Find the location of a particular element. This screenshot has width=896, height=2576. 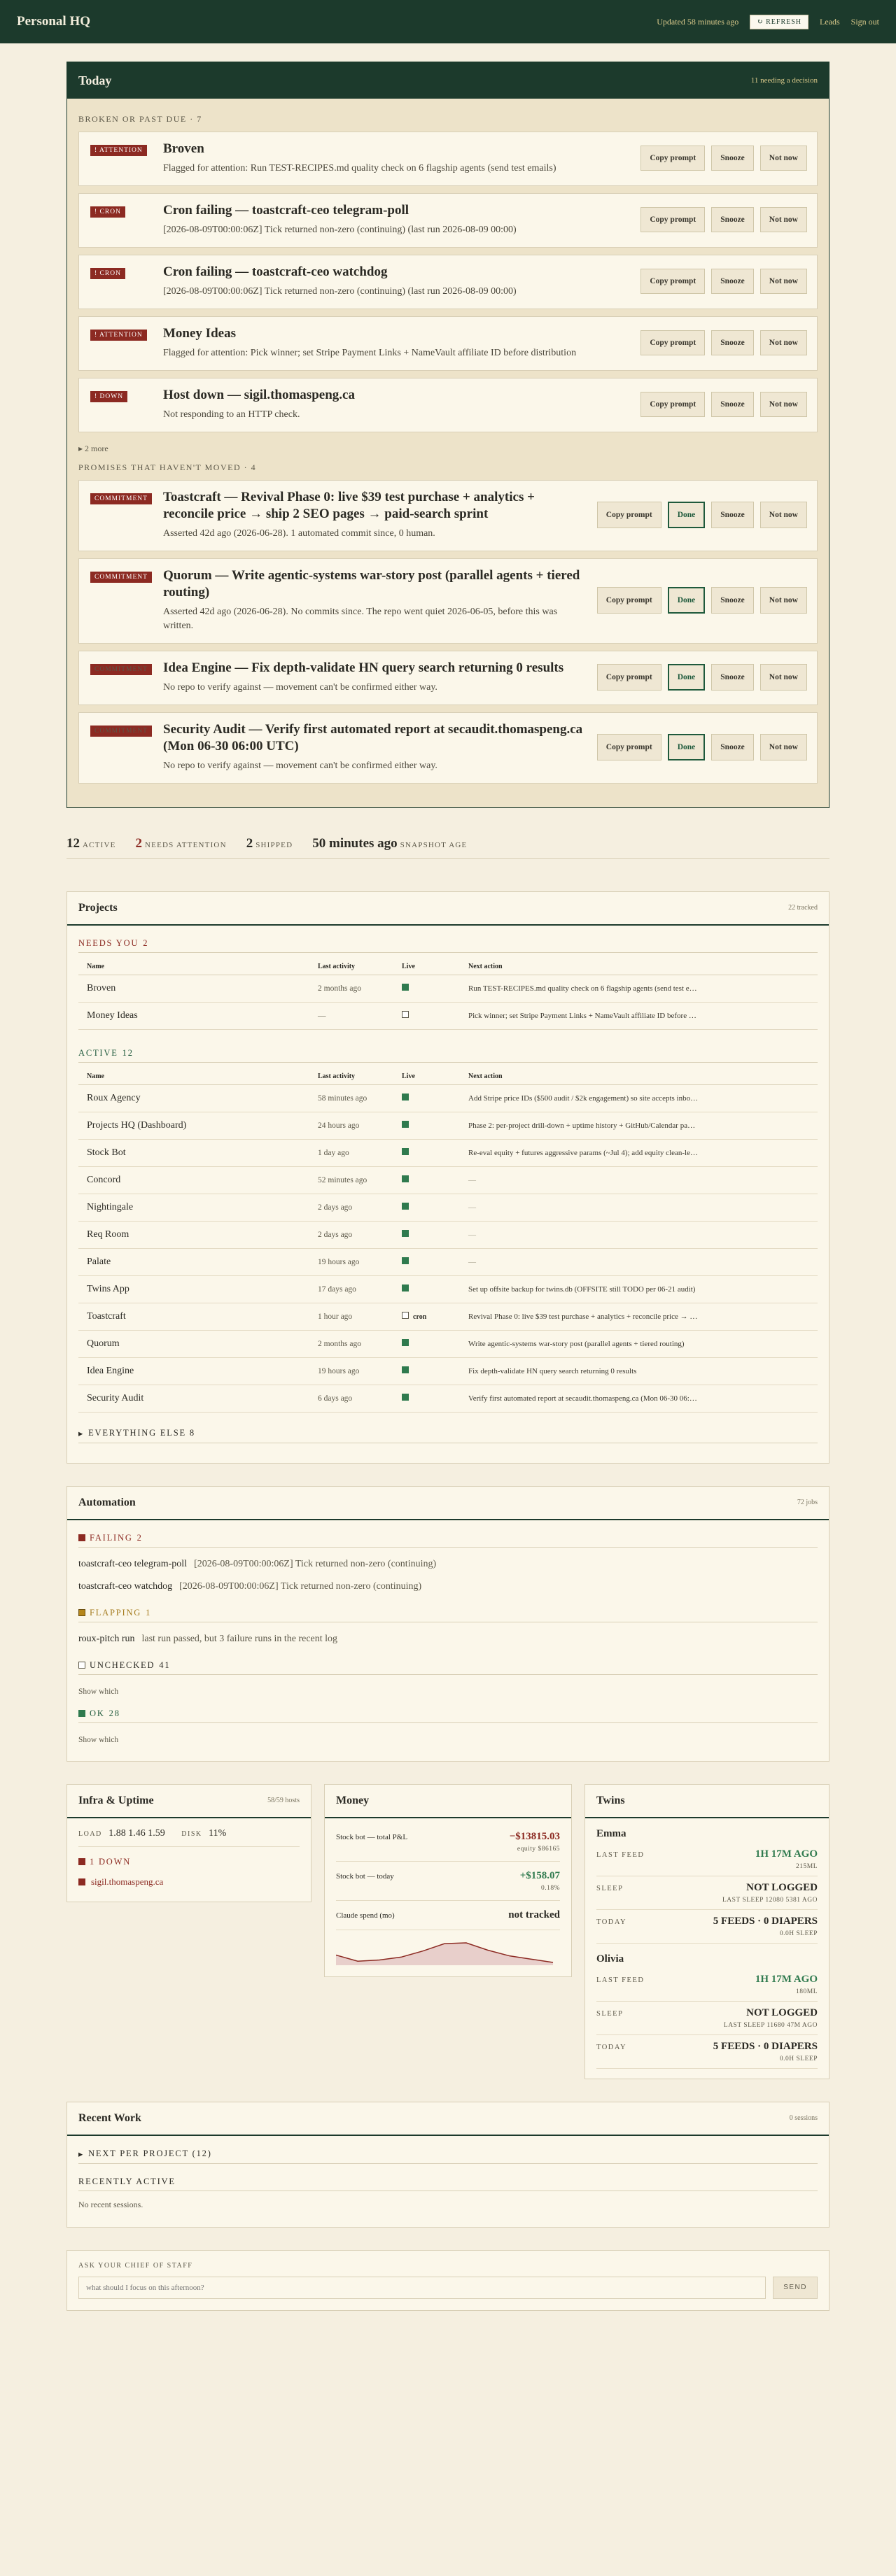

twin-stat-value: 5 FEEDS · 0 DIAPERS is located at coordinates (765, 2046).